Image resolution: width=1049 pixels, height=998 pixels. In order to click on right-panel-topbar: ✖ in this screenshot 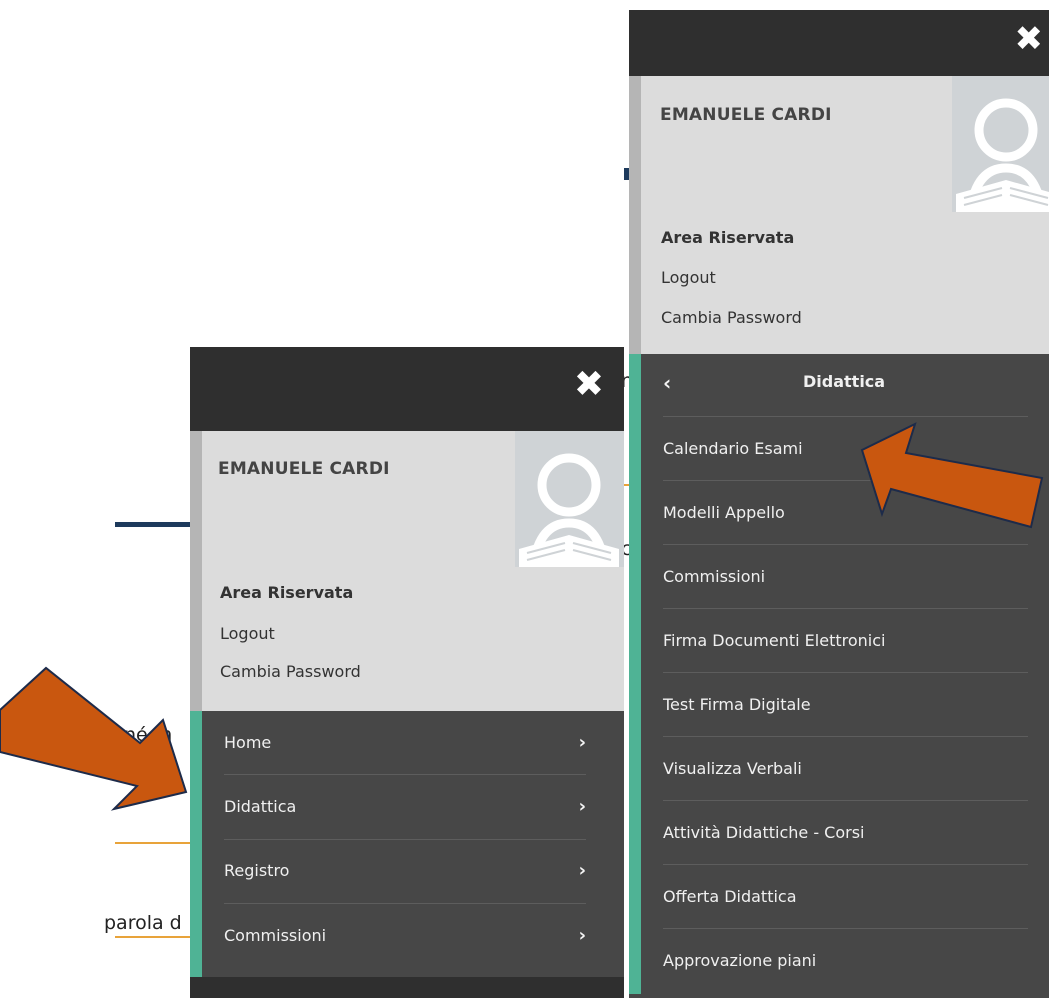, I will do `click(839, 43)`.